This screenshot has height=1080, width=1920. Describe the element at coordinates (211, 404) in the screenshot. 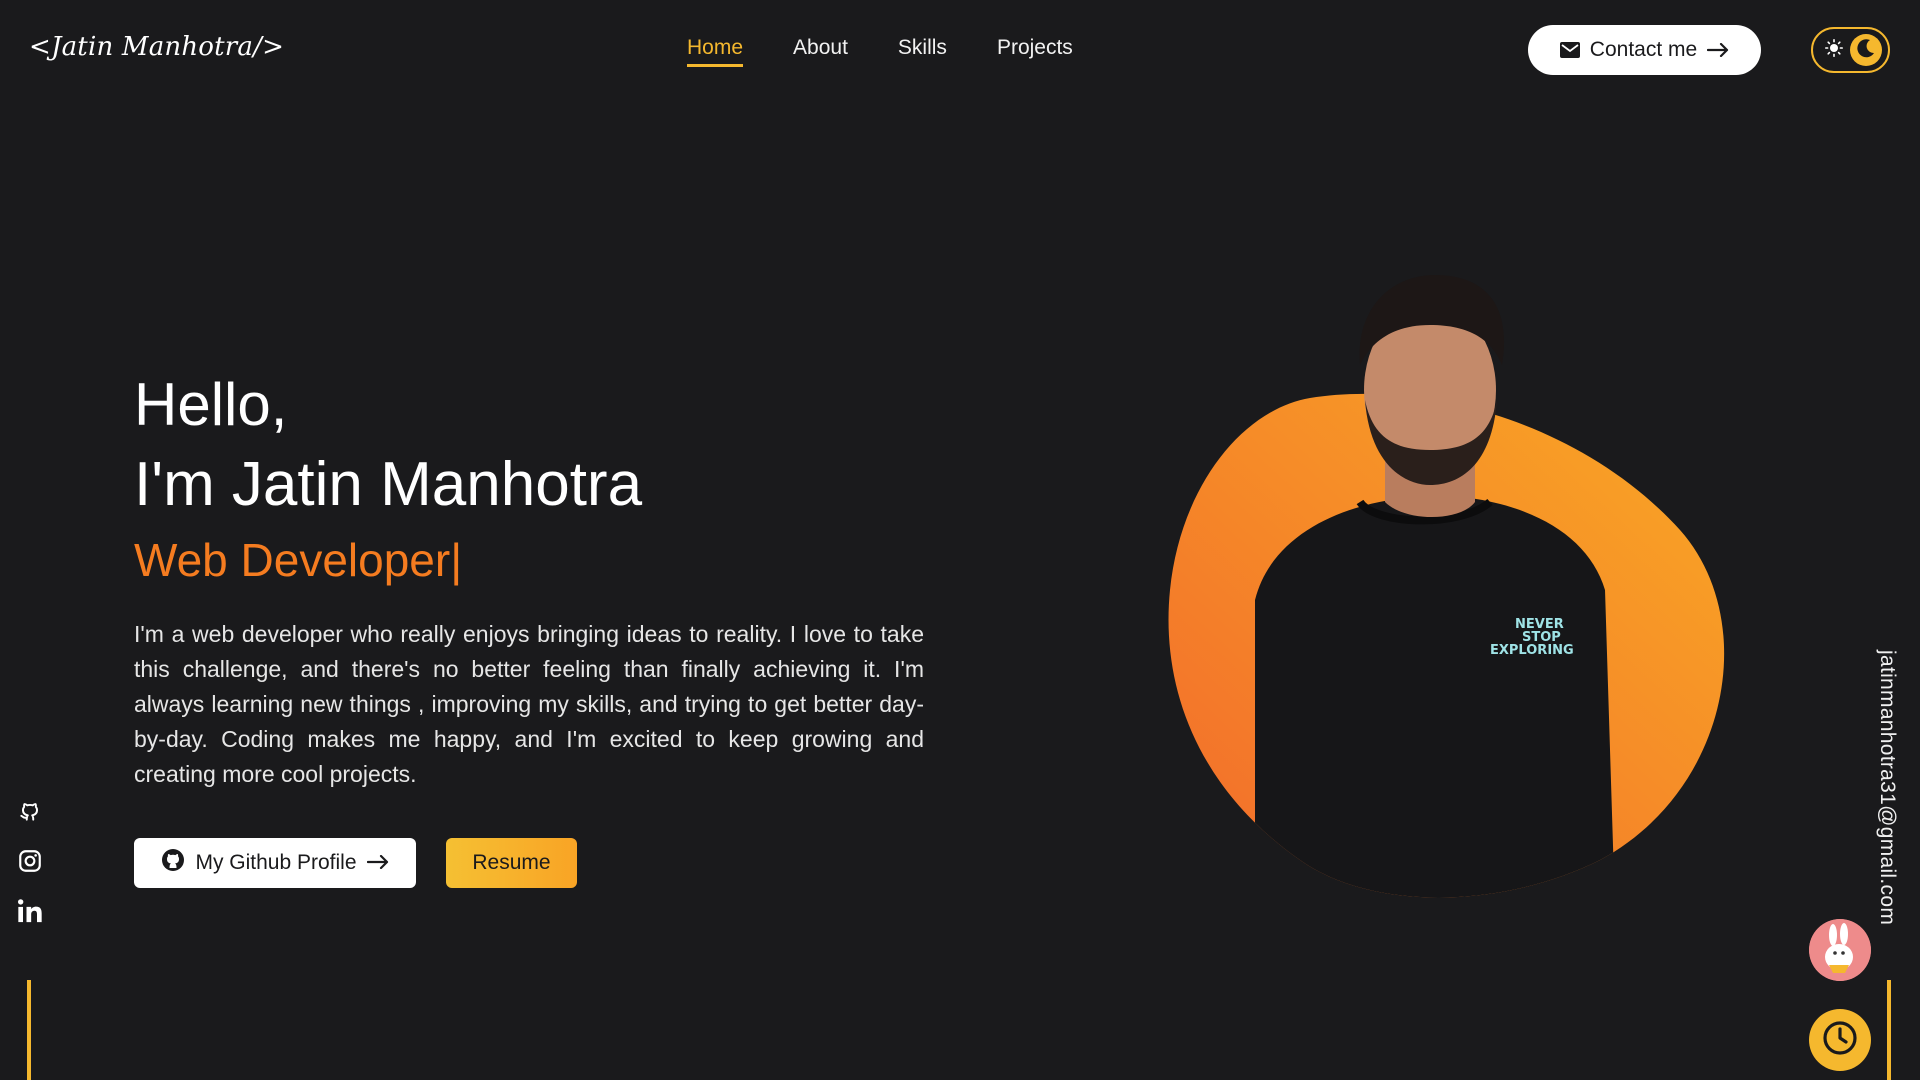

I see `hero-greeting: Hello,` at that location.